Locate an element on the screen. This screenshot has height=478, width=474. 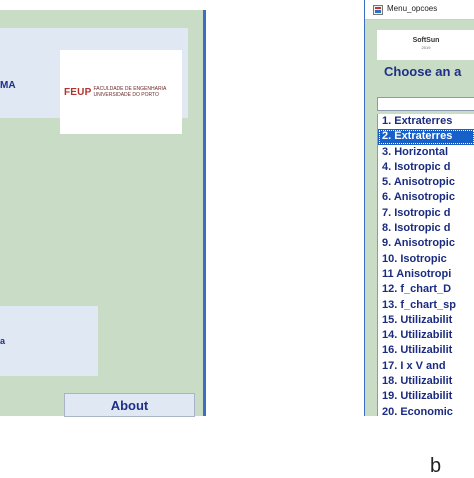
feup-logo-line2: UNIVERSIDADE DO PORTO is located at coordinates (126, 95).